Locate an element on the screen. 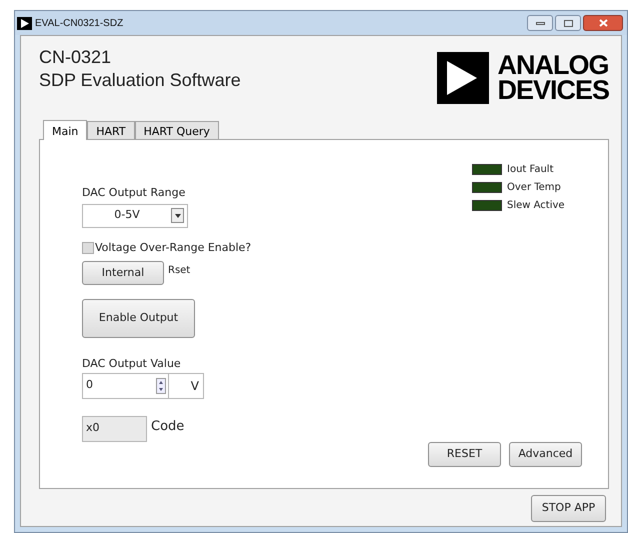 Image resolution: width=628 pixels, height=533 pixels. company-logo: ANALOG DEVICES is located at coordinates (523, 78).